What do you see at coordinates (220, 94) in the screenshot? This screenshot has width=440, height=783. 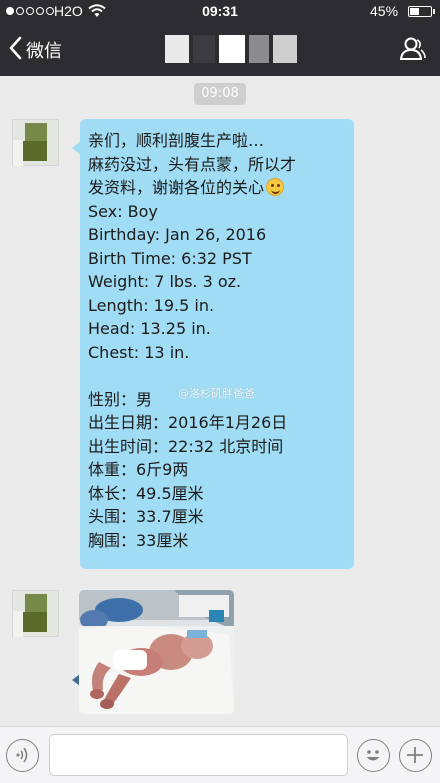 I see `timestamp-badge: 09:08` at bounding box center [220, 94].